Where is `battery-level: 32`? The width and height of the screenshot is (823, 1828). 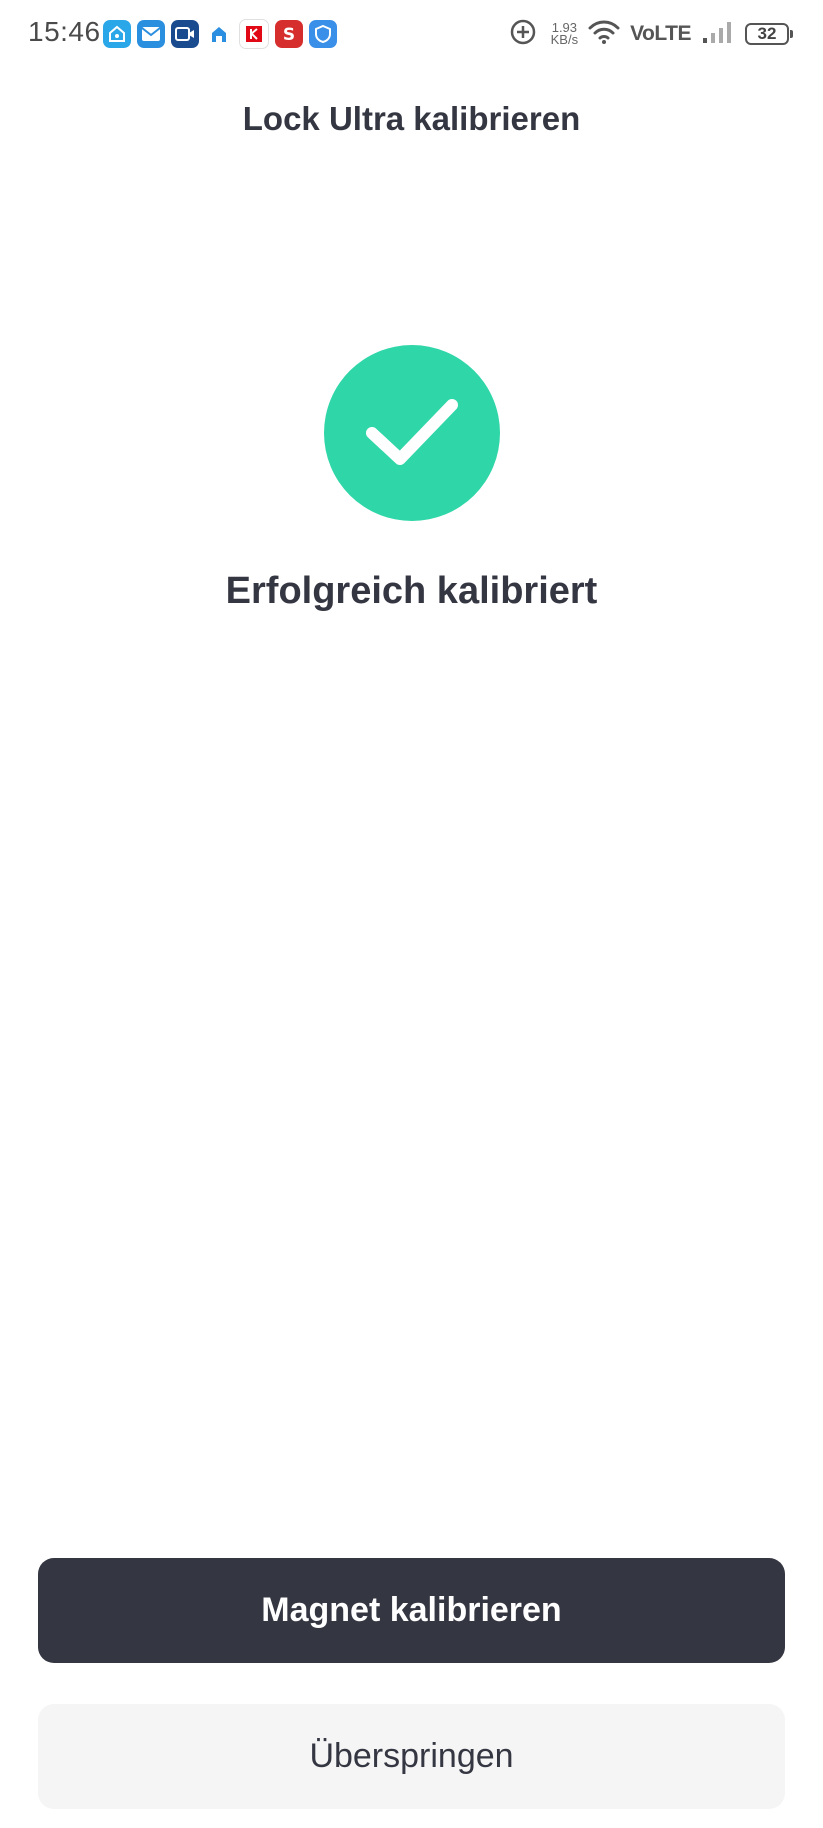
battery-level: 32 is located at coordinates (767, 33).